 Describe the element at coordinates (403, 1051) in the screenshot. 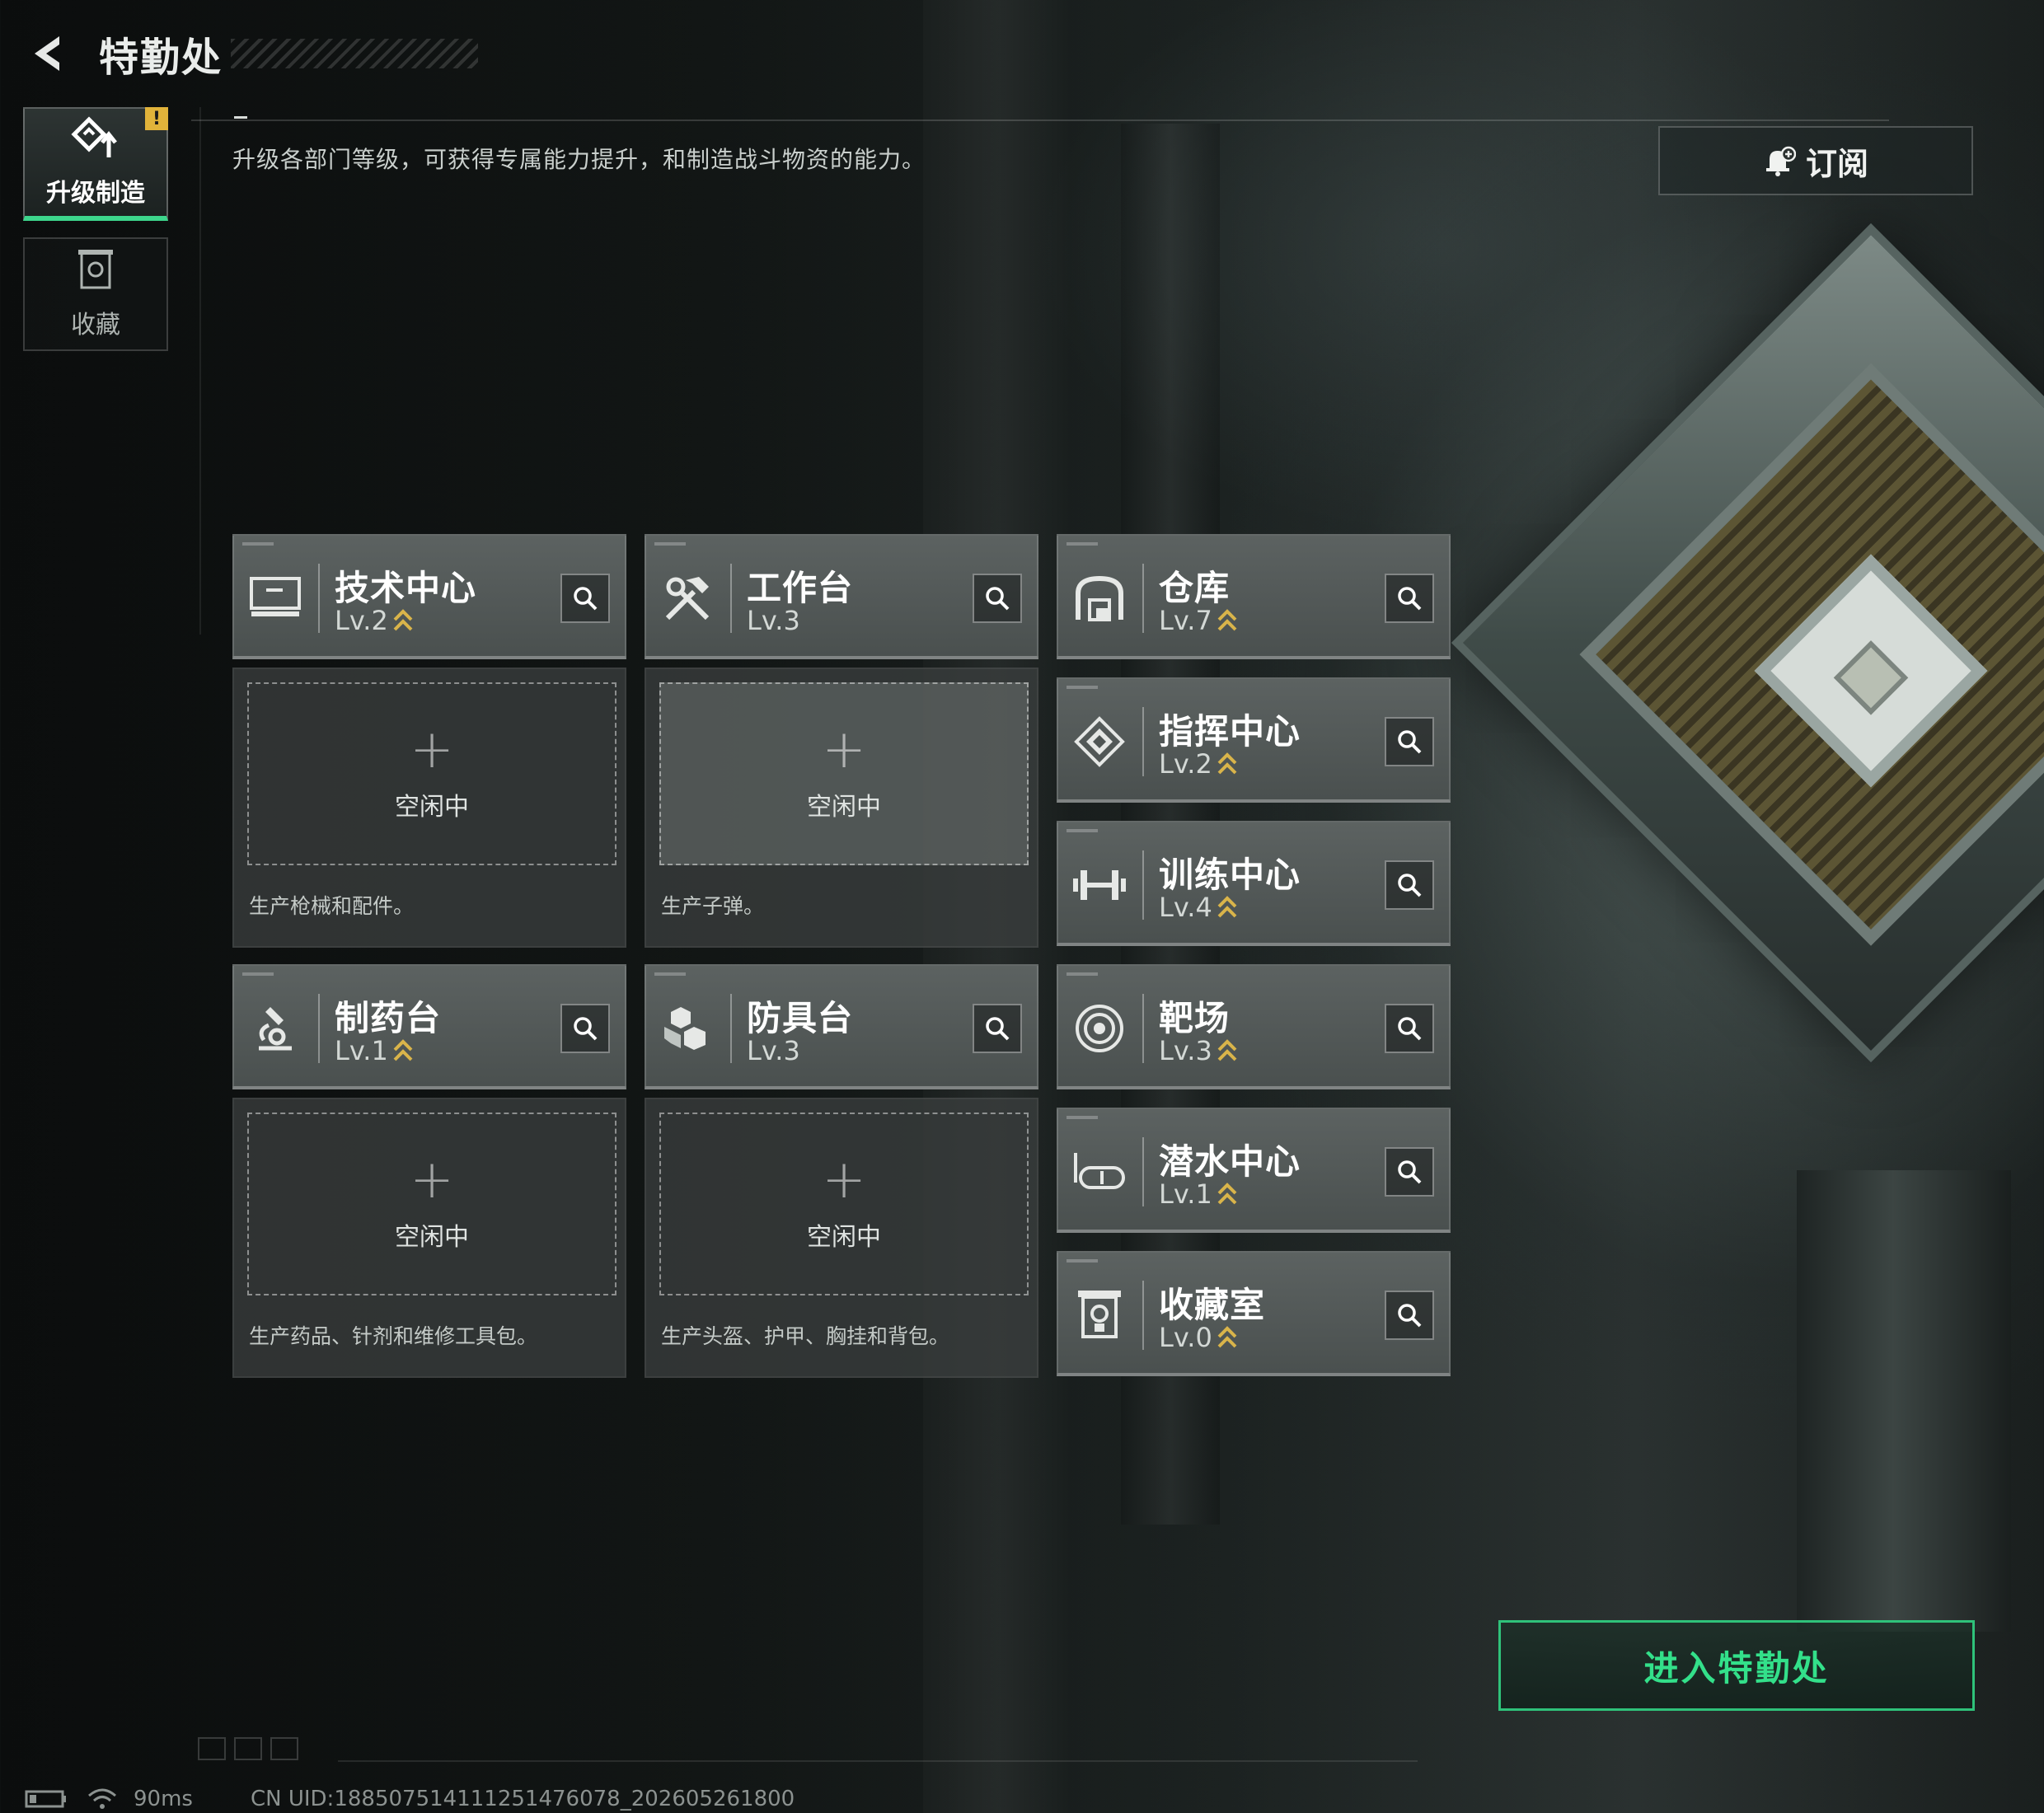

I see `upgrade-arrow-icon` at that location.